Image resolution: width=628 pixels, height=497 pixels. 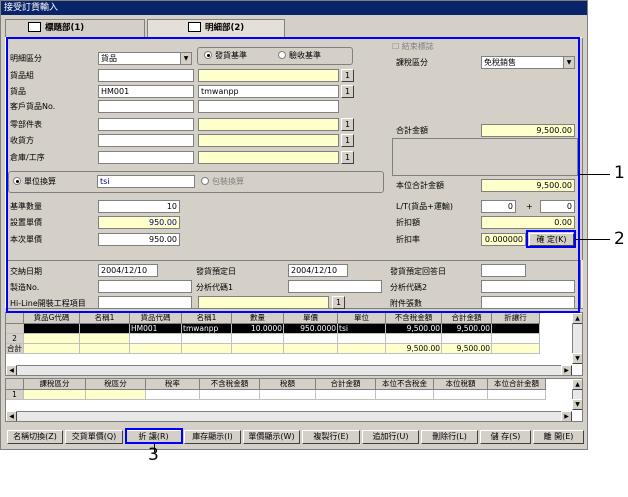 What do you see at coordinates (311, 318) in the screenshot?
I see `column-header: 單價` at bounding box center [311, 318].